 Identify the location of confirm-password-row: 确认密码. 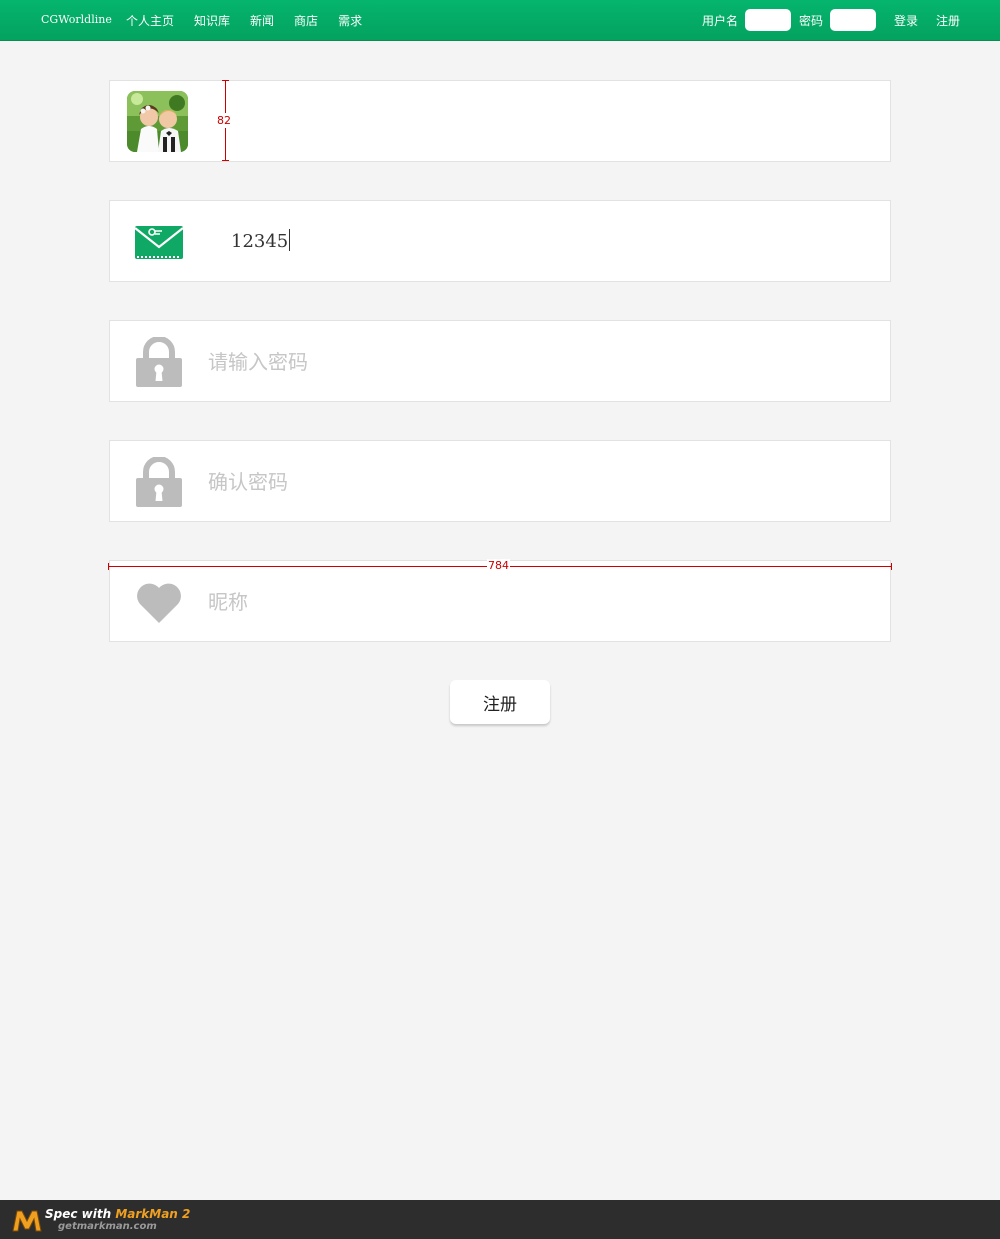
(500, 481).